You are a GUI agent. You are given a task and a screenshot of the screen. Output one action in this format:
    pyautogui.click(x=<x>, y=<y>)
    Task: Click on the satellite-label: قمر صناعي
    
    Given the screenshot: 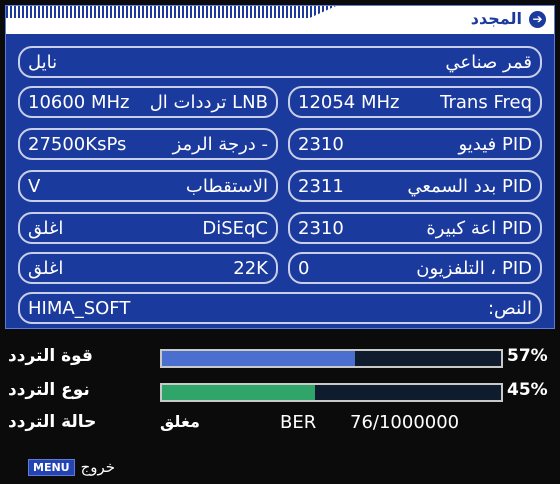 What is the action you would take?
    pyautogui.click(x=488, y=62)
    